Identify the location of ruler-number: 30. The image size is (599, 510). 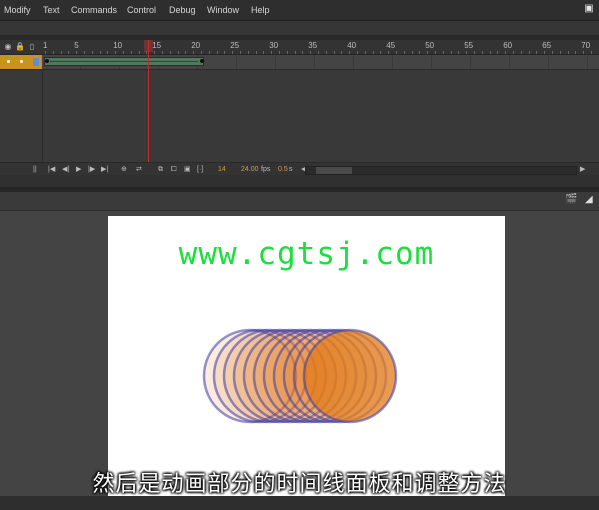
(274, 45).